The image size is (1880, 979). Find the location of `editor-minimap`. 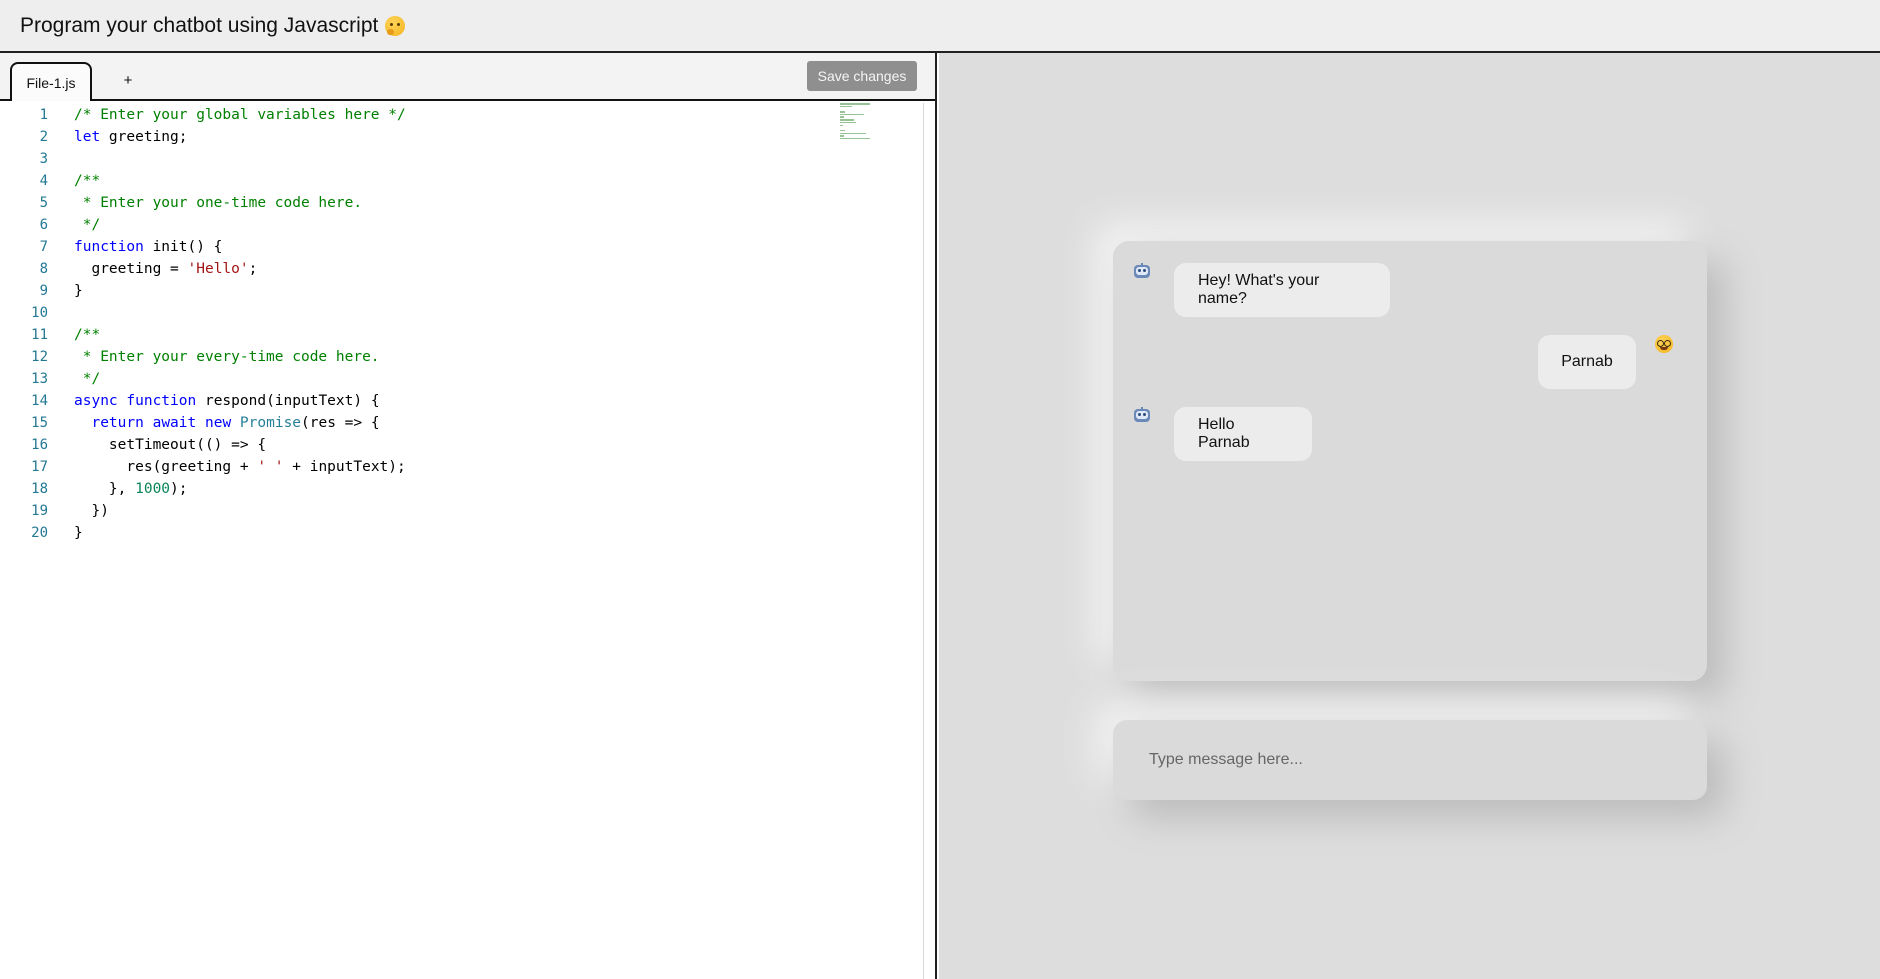

editor-minimap is located at coordinates (860, 123).